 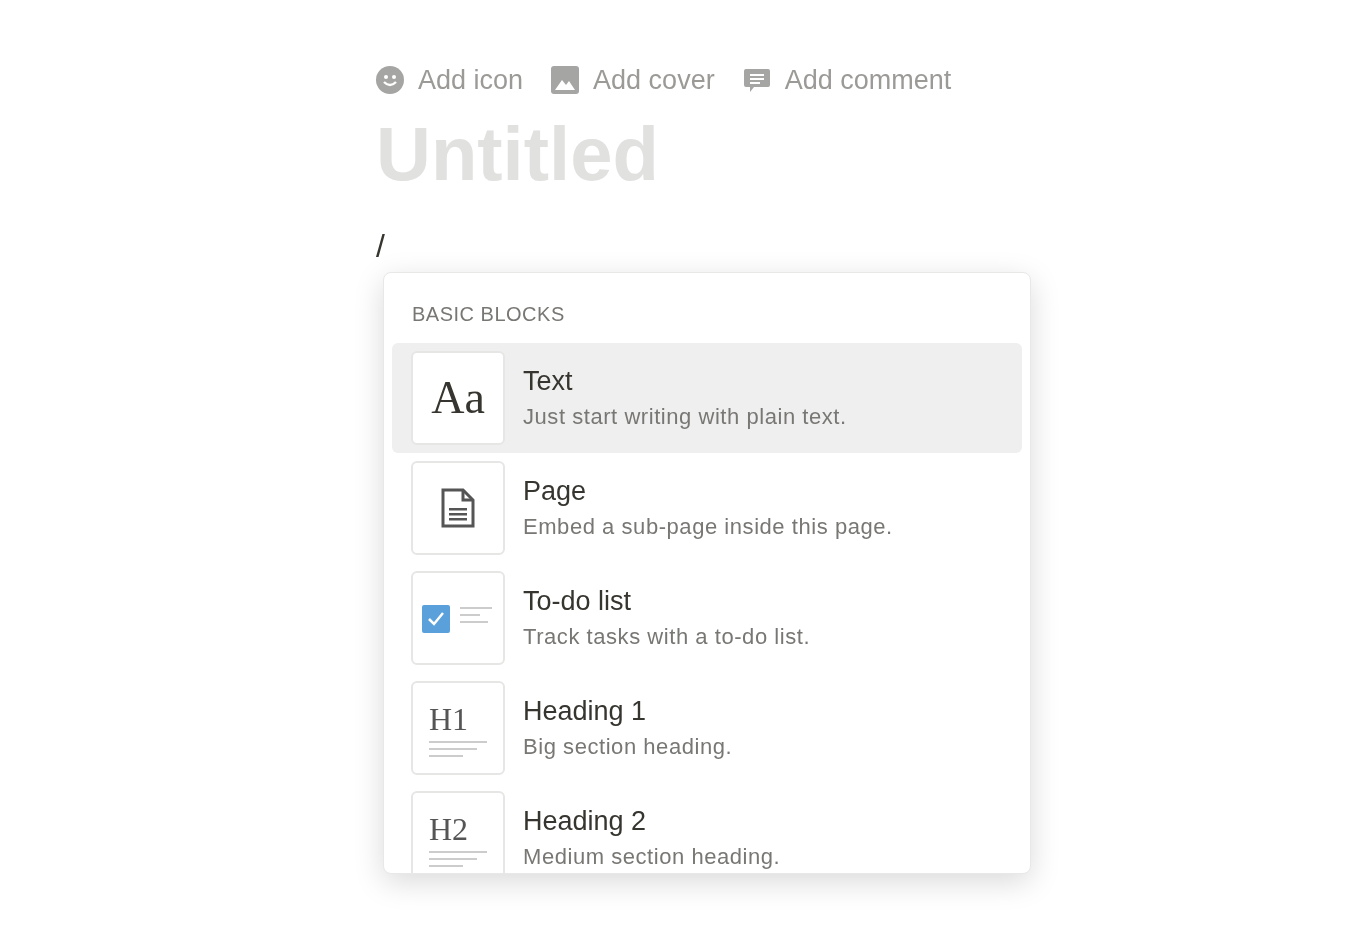 I want to click on block-title: Heading 1, so click(x=585, y=711).